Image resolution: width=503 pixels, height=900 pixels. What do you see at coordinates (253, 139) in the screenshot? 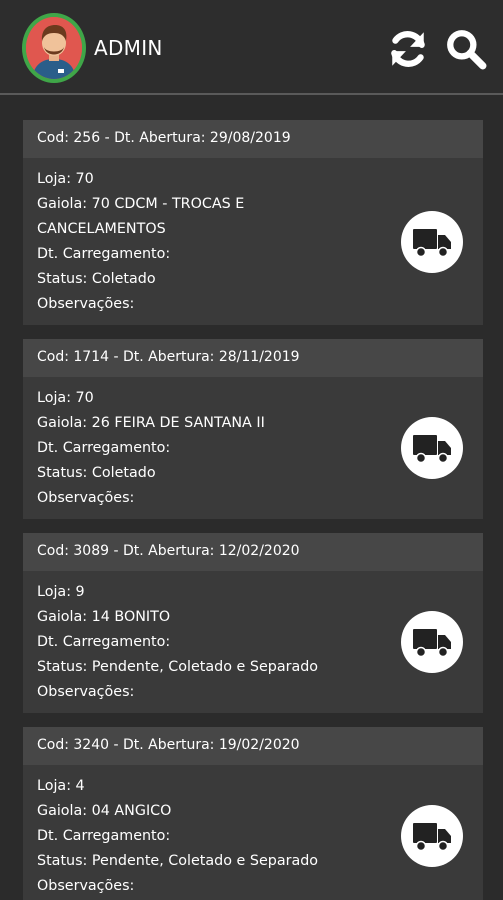
I see `order-card-header: Cod: 256 - Dt. Abertura: 29/08/2019` at bounding box center [253, 139].